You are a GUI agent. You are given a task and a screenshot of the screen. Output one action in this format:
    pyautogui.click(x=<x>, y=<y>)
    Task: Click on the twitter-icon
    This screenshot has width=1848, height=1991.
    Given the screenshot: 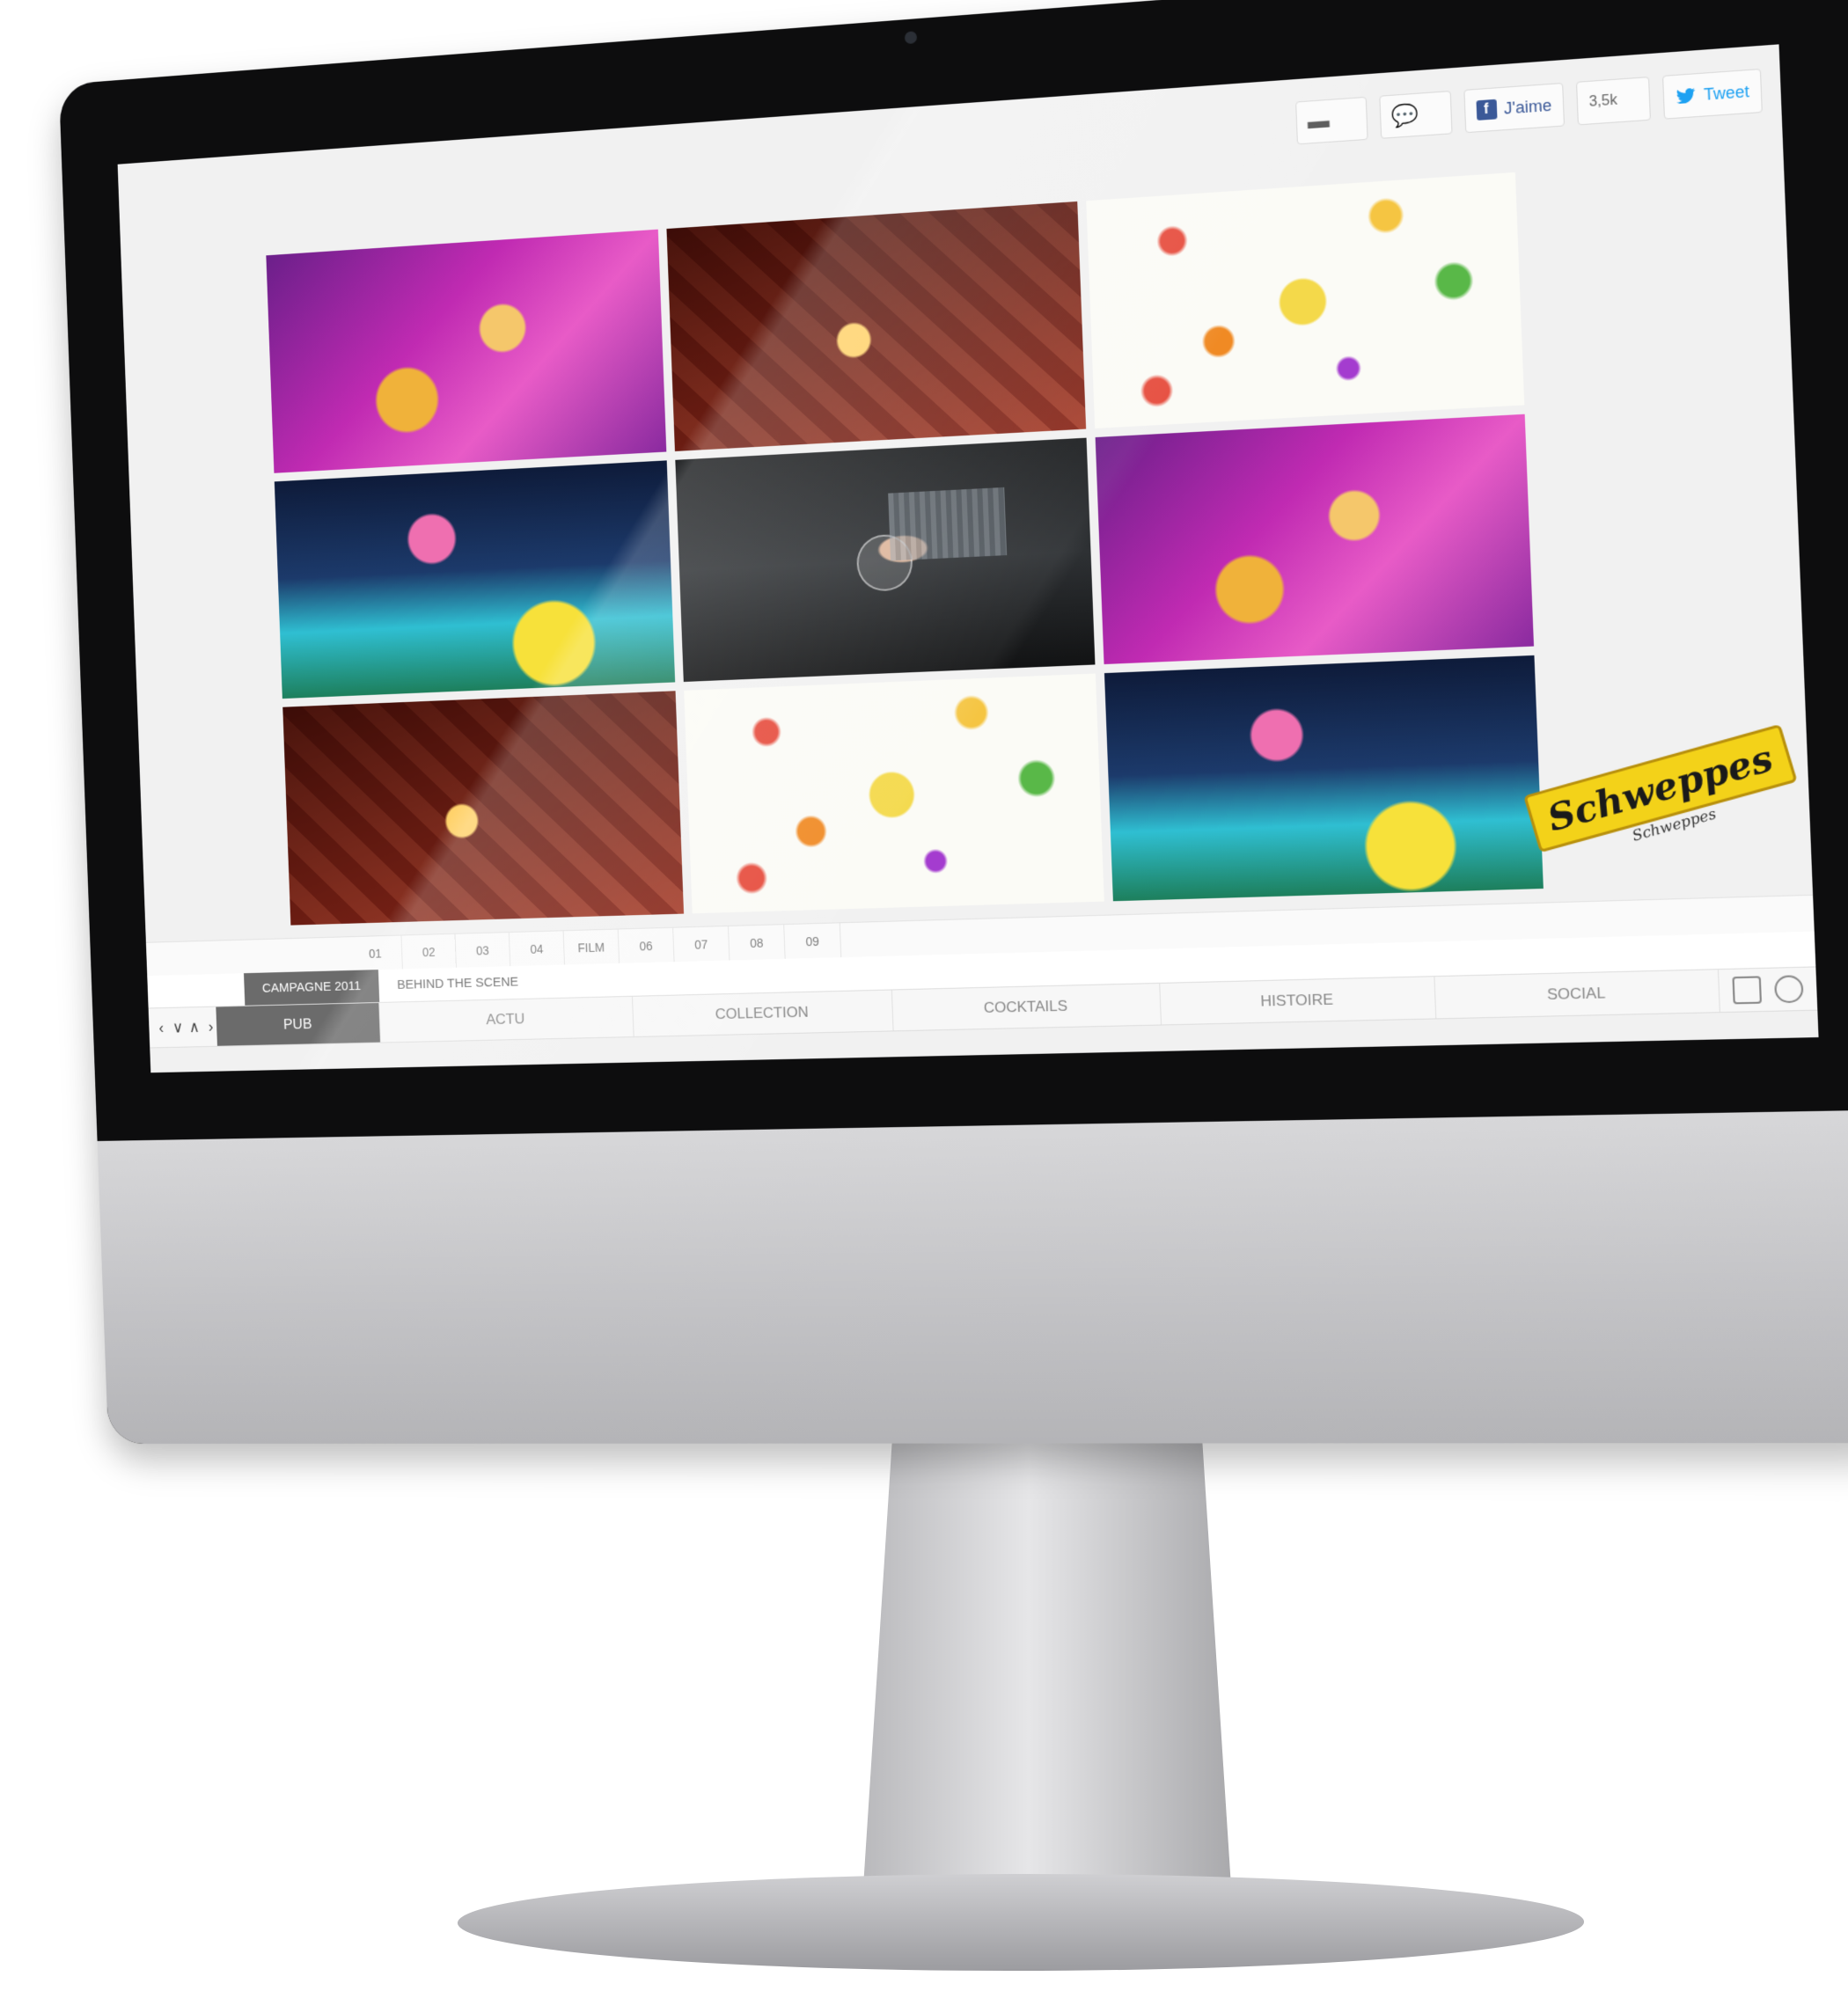 What is the action you would take?
    pyautogui.click(x=1686, y=95)
    